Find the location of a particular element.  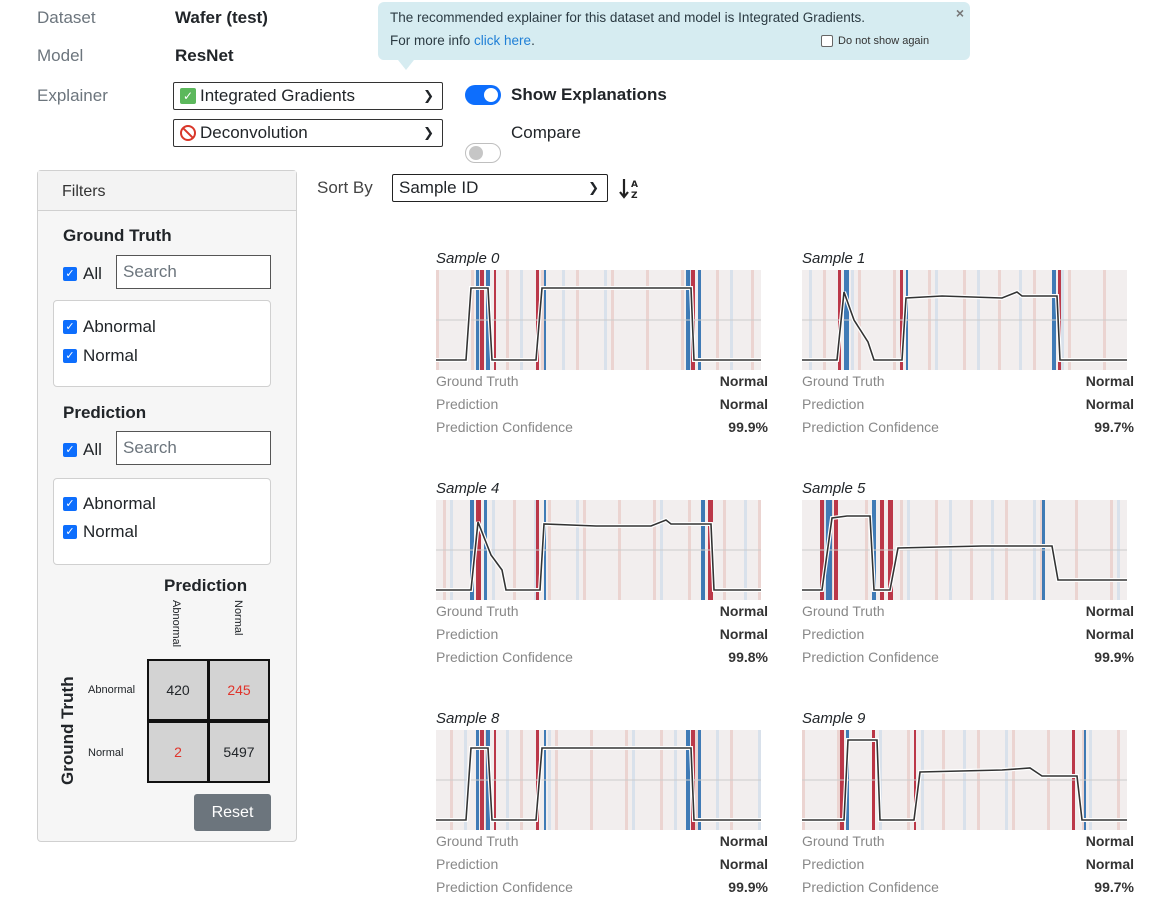

explainer-label: Explainer is located at coordinates (72, 95).